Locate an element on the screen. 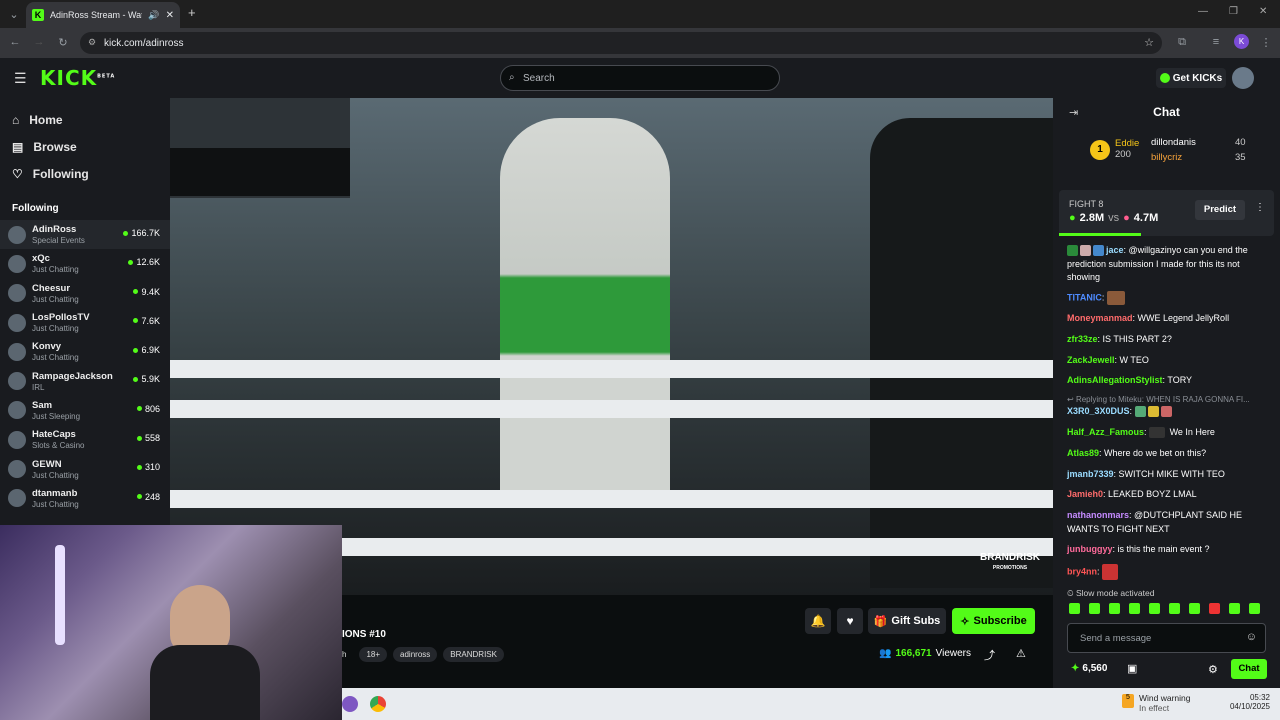 This screenshot has height=720, width=1280. channel-item: HateCaps Slots & Casino 558 is located at coordinates (85, 439).